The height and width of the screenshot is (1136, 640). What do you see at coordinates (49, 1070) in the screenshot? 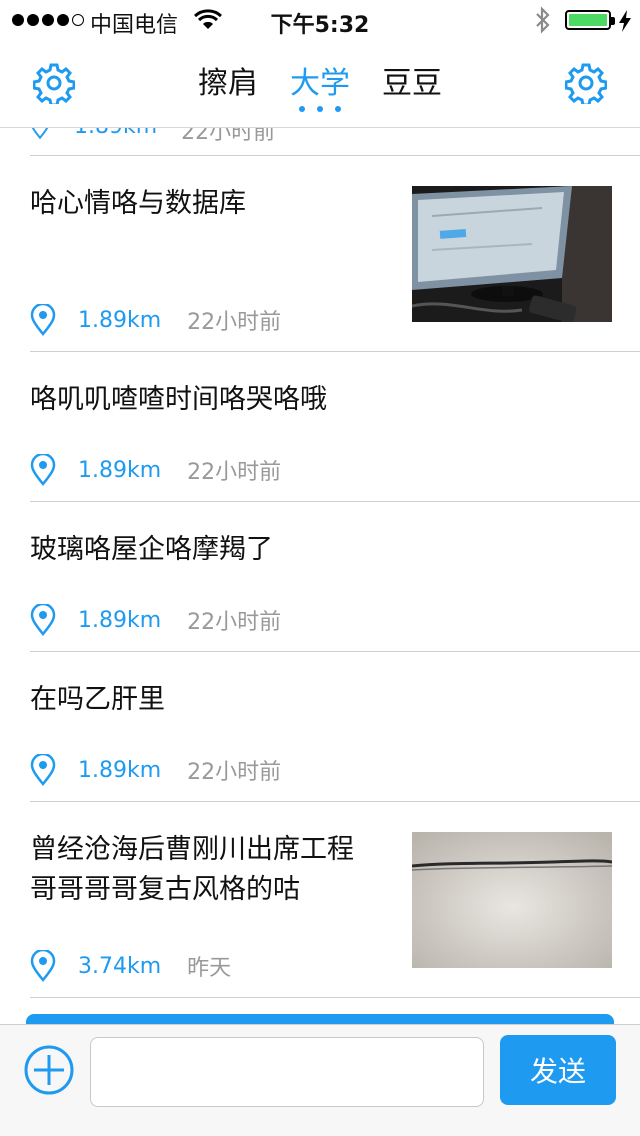
I see `plus-circle-icon` at bounding box center [49, 1070].